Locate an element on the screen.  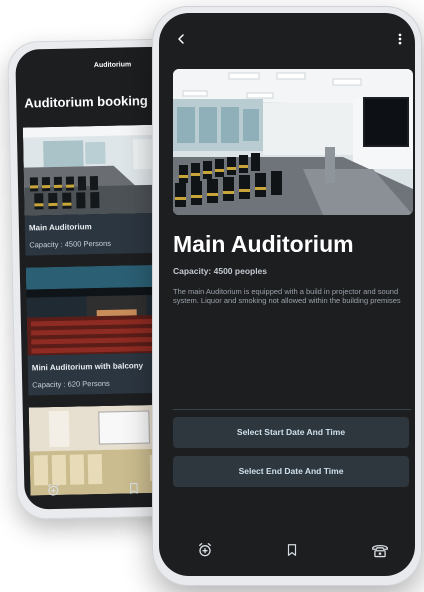
auditorium-card-name: Main Auditorium is located at coordinates (60, 227).